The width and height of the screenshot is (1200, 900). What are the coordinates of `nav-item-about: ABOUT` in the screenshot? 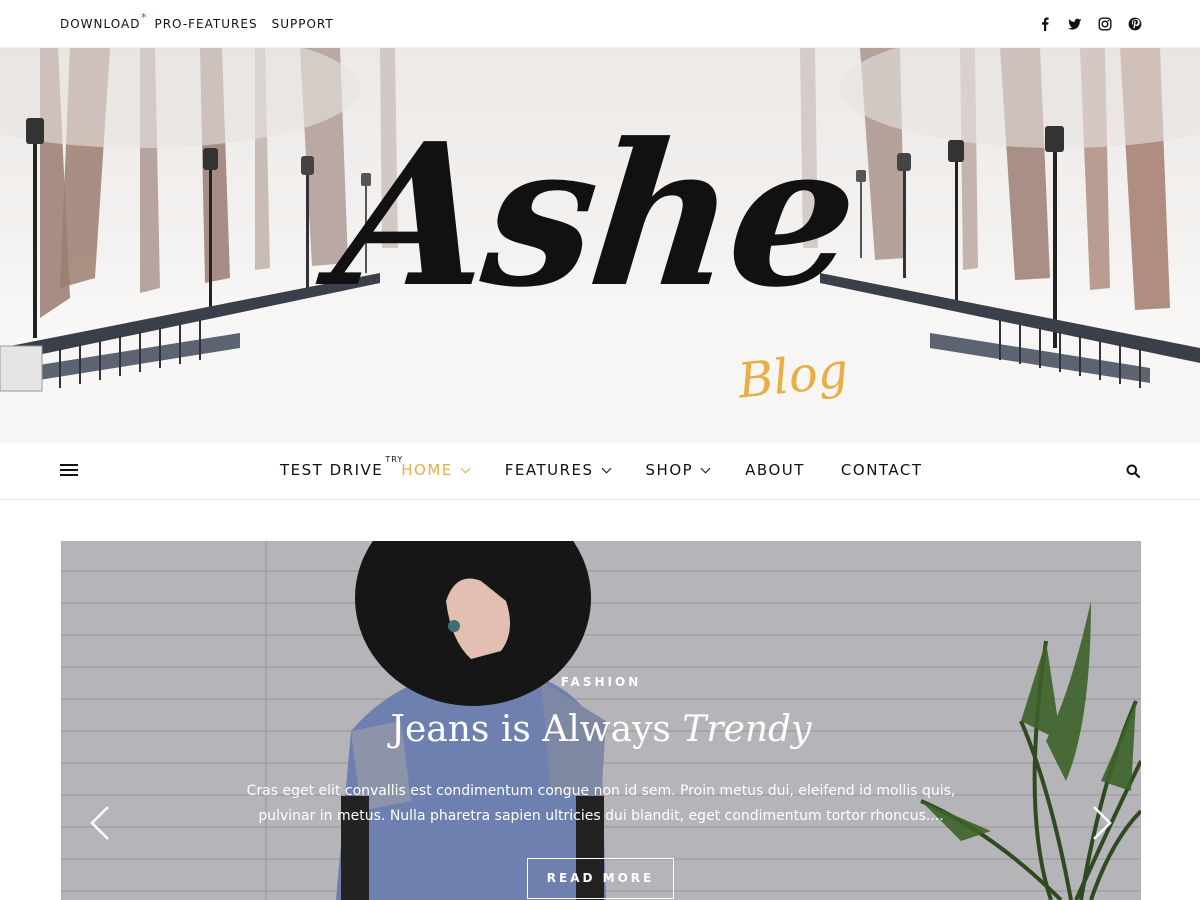 It's located at (775, 470).